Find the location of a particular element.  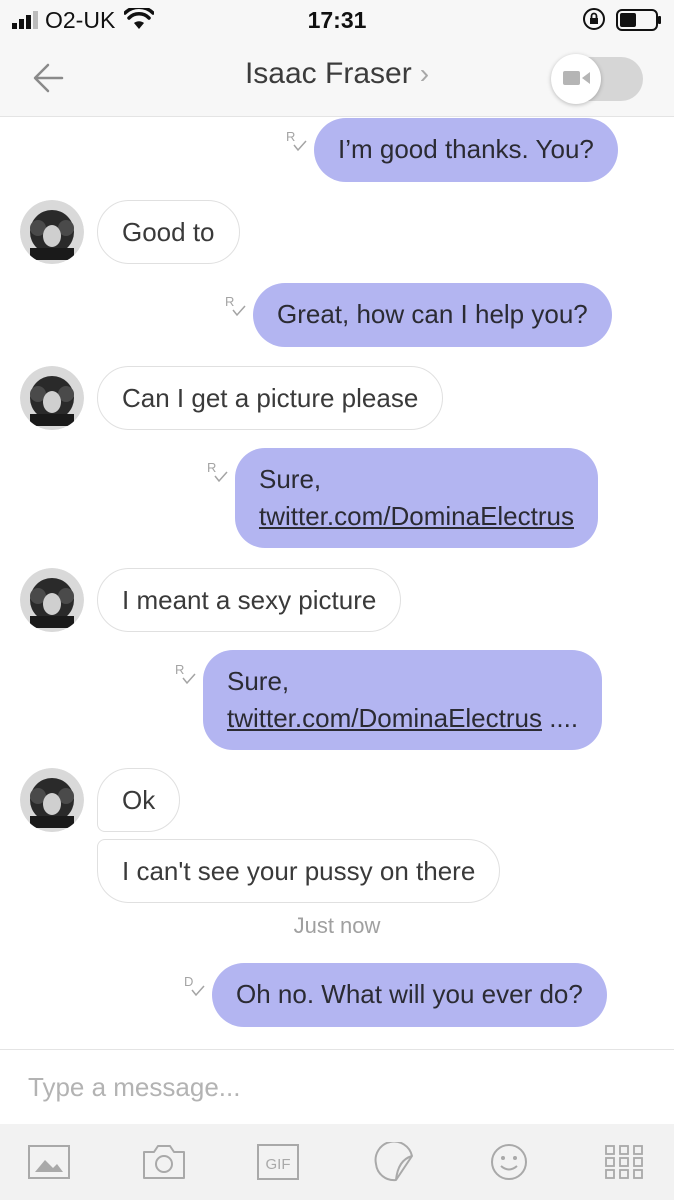

message-composer is located at coordinates (337, 1086).